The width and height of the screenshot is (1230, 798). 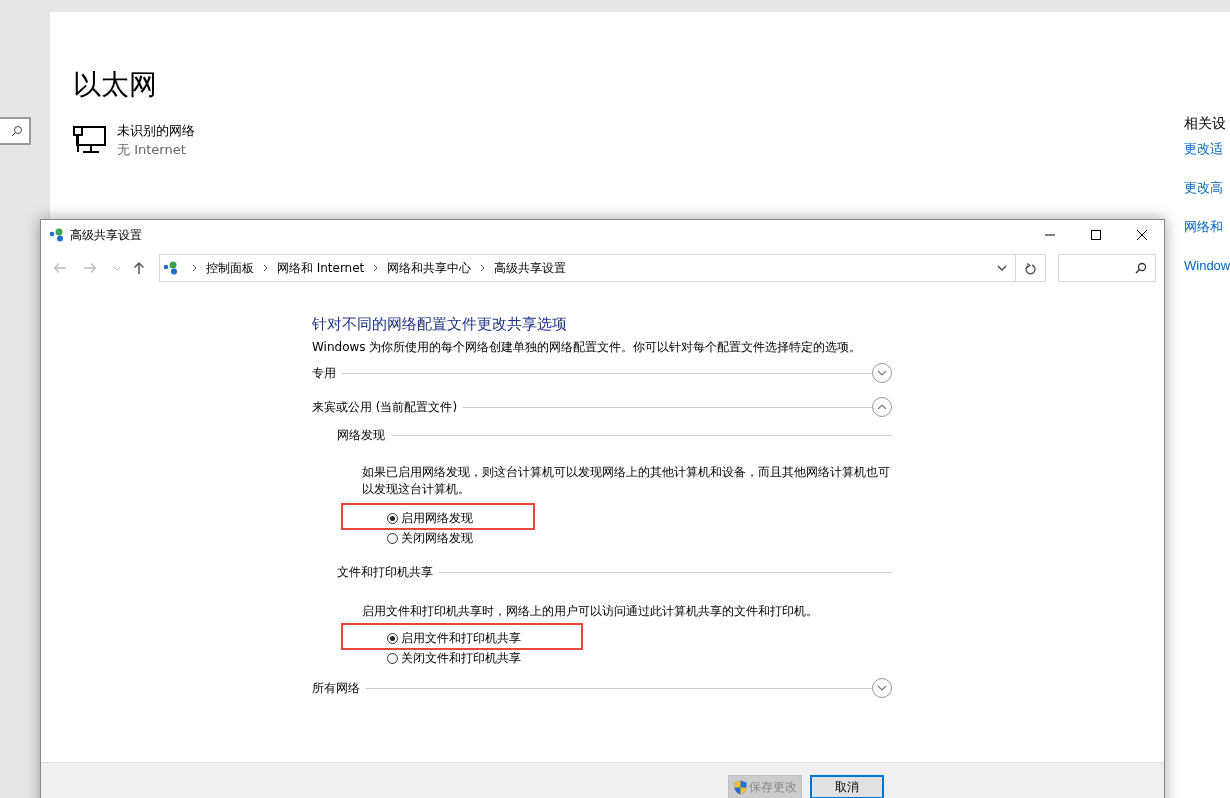 What do you see at coordinates (336, 688) in the screenshot?
I see `profile-label: 所有网络` at bounding box center [336, 688].